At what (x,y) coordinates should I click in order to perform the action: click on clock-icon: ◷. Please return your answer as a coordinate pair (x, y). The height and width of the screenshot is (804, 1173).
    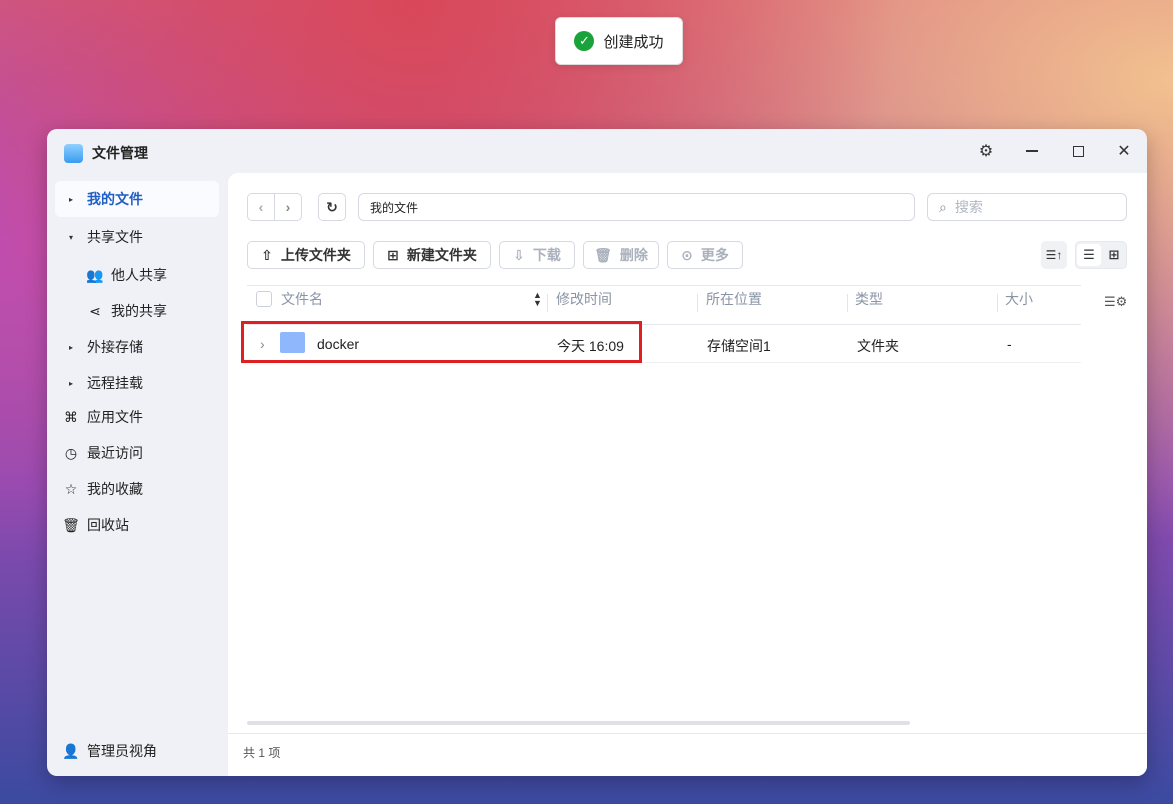
    Looking at the image, I should click on (71, 452).